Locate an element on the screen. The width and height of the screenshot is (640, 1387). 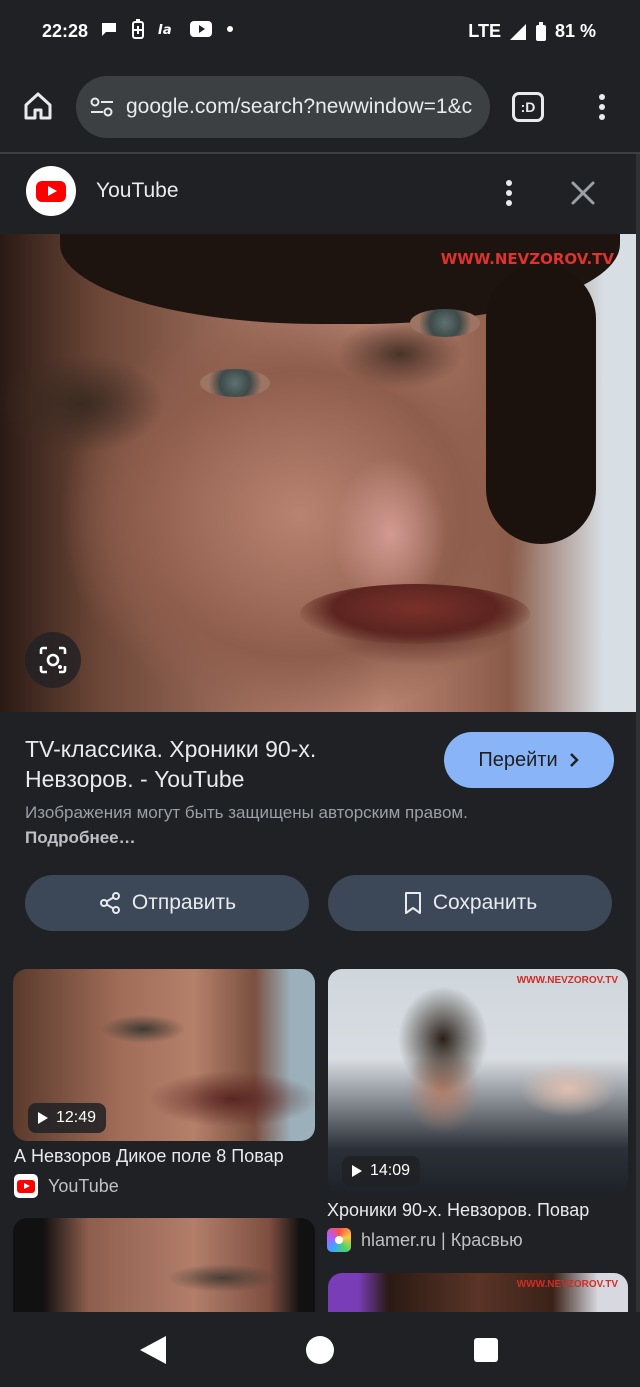
bookmark-icon is located at coordinates (412, 903).